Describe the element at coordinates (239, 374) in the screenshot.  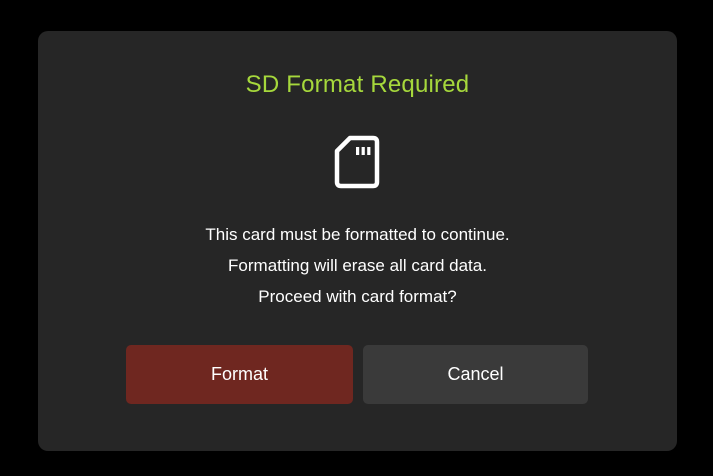
I see `format-button: Format` at that location.